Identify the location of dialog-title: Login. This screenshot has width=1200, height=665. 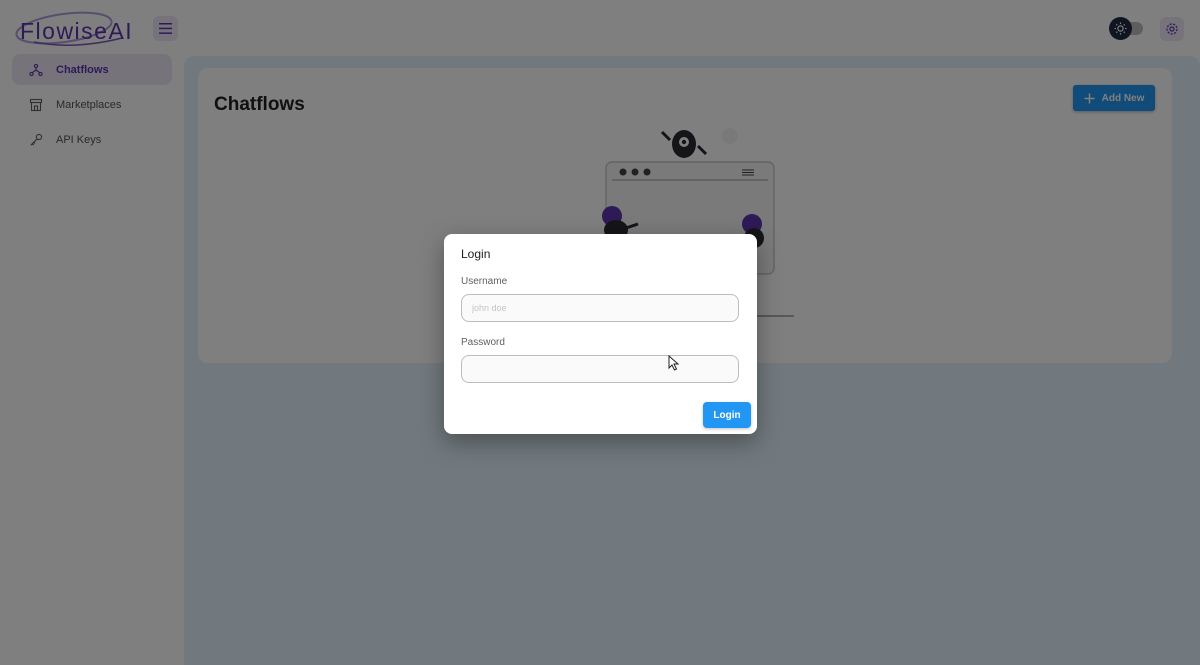
(476, 254).